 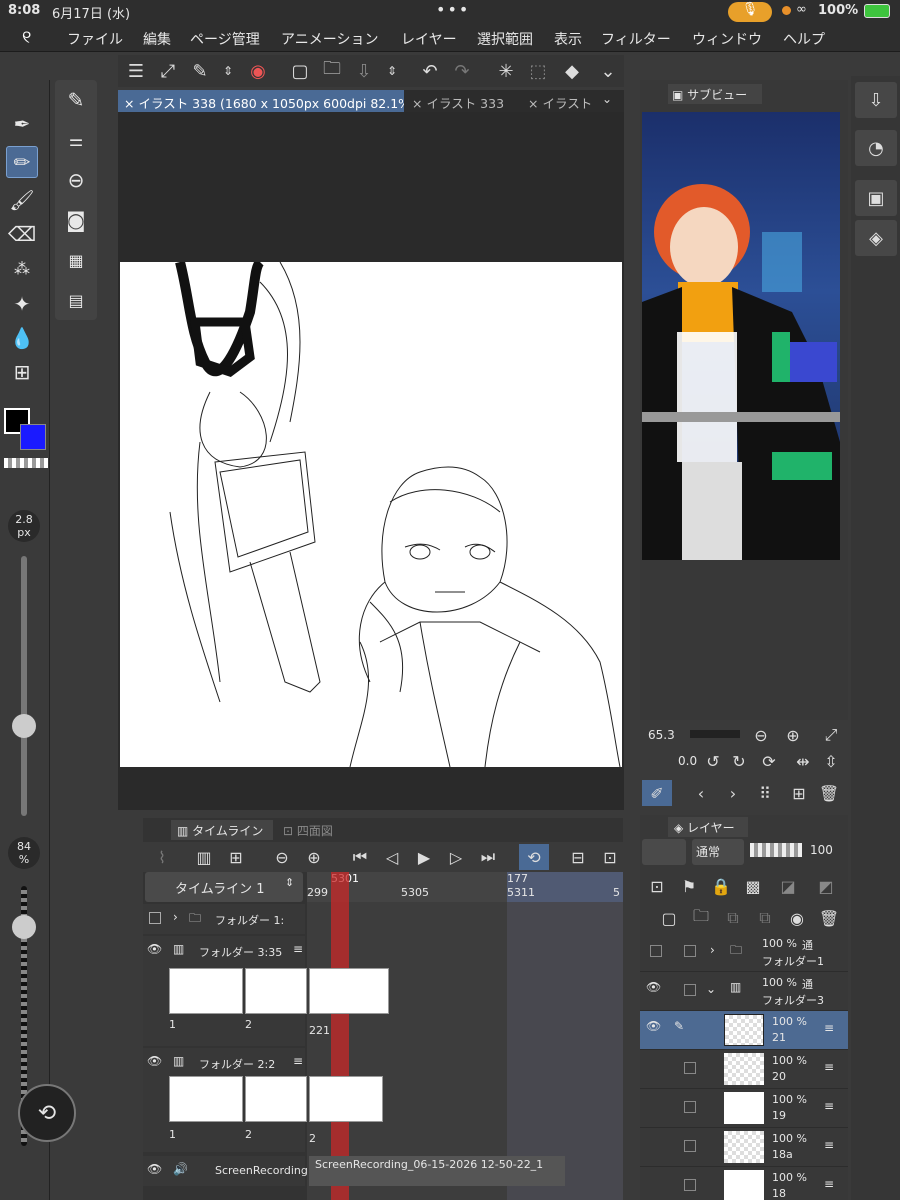 What do you see at coordinates (797, 918) in the screenshot?
I see `layer-mask-icon: ◉` at bounding box center [797, 918].